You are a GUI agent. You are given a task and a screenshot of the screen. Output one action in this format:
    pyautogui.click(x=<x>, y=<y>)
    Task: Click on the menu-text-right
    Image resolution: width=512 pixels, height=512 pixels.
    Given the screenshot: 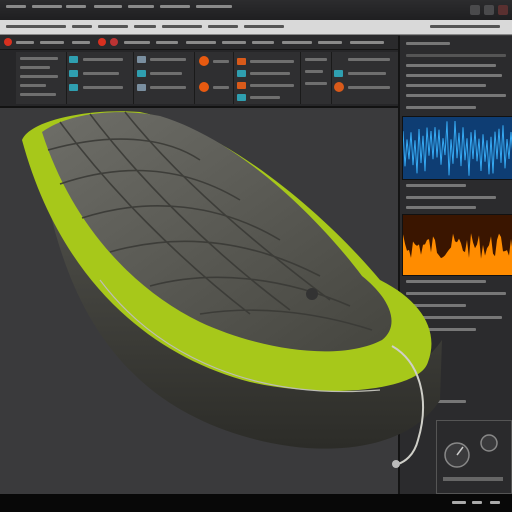 What is the action you would take?
    pyautogui.click(x=465, y=26)
    